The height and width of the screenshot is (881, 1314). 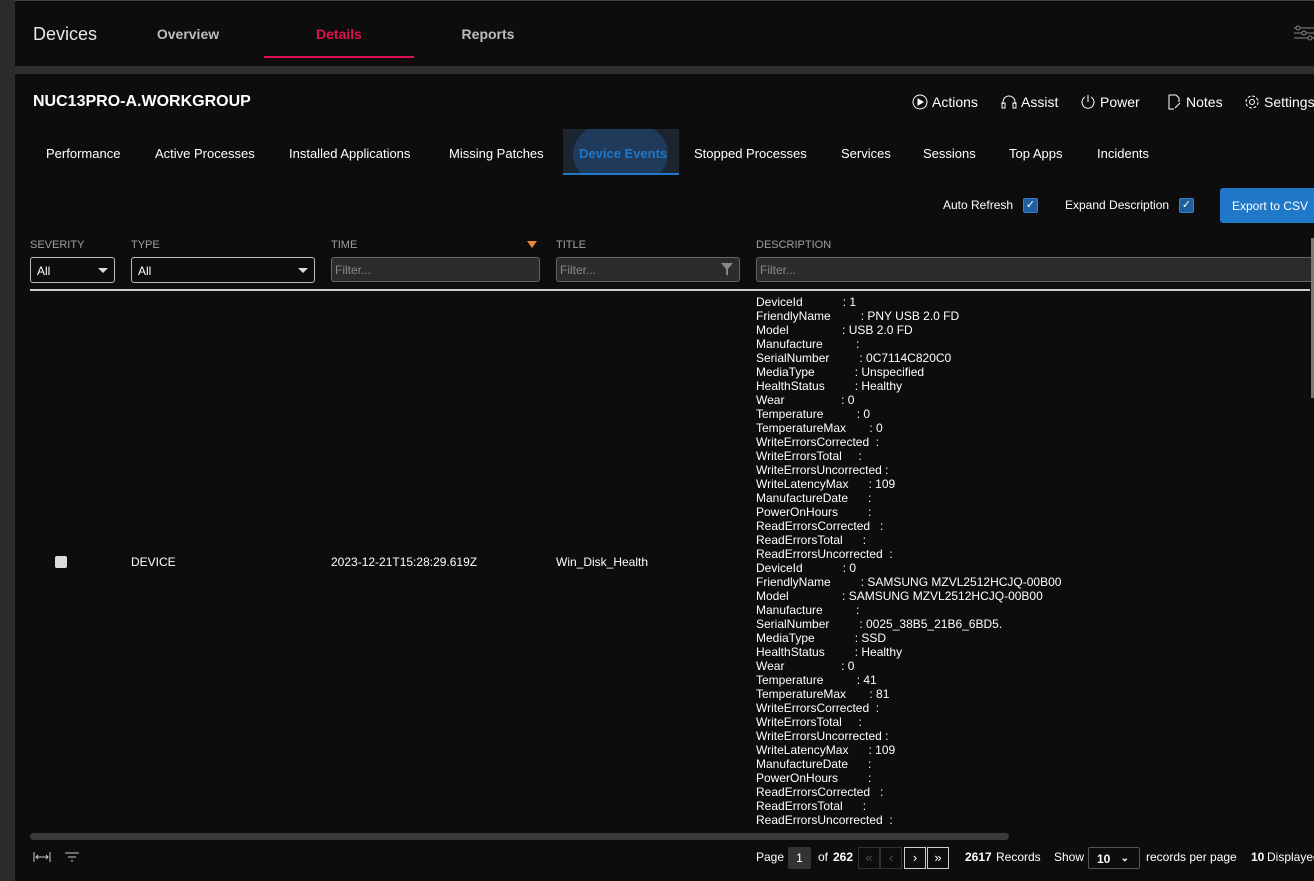 I want to click on headset-icon, so click(x=1009, y=102).